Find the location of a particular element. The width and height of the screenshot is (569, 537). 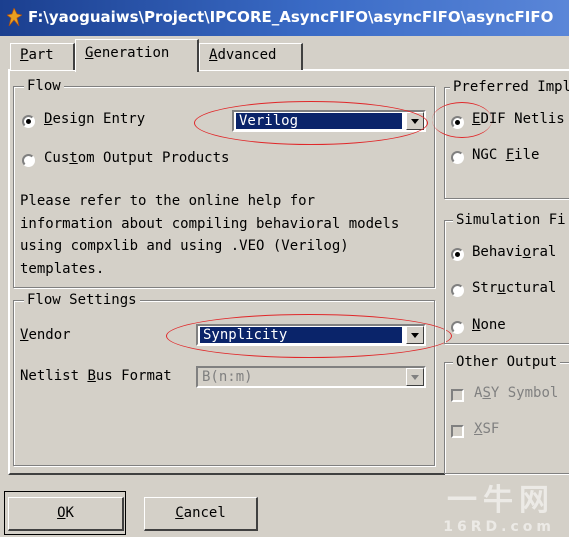

cancel-button-label: Cancel is located at coordinates (200, 513).